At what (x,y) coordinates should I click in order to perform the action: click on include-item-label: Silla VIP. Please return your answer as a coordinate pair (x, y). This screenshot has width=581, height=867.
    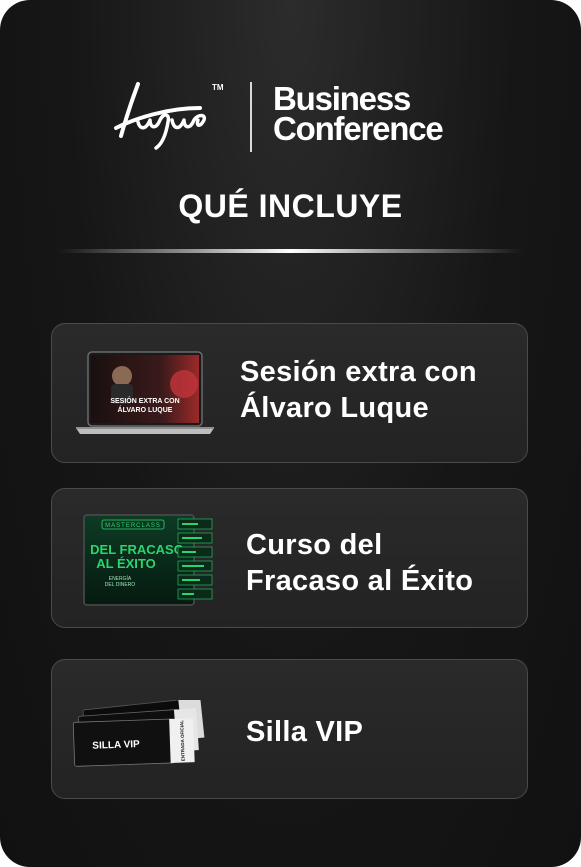
    Looking at the image, I should click on (304, 732).